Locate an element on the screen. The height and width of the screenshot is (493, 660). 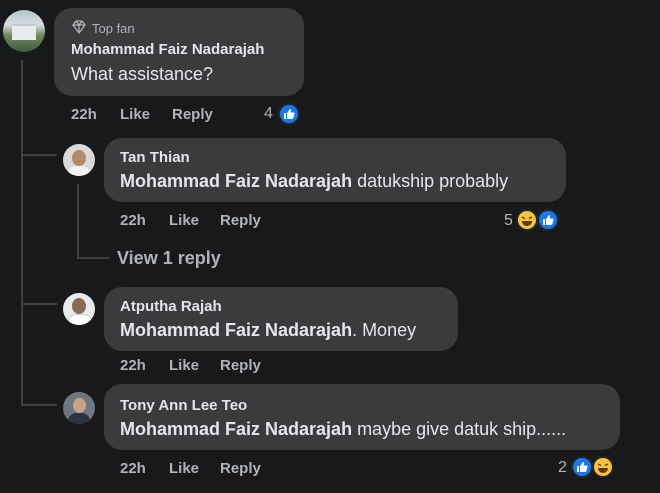
reply-text-body: . Money is located at coordinates (384, 330).